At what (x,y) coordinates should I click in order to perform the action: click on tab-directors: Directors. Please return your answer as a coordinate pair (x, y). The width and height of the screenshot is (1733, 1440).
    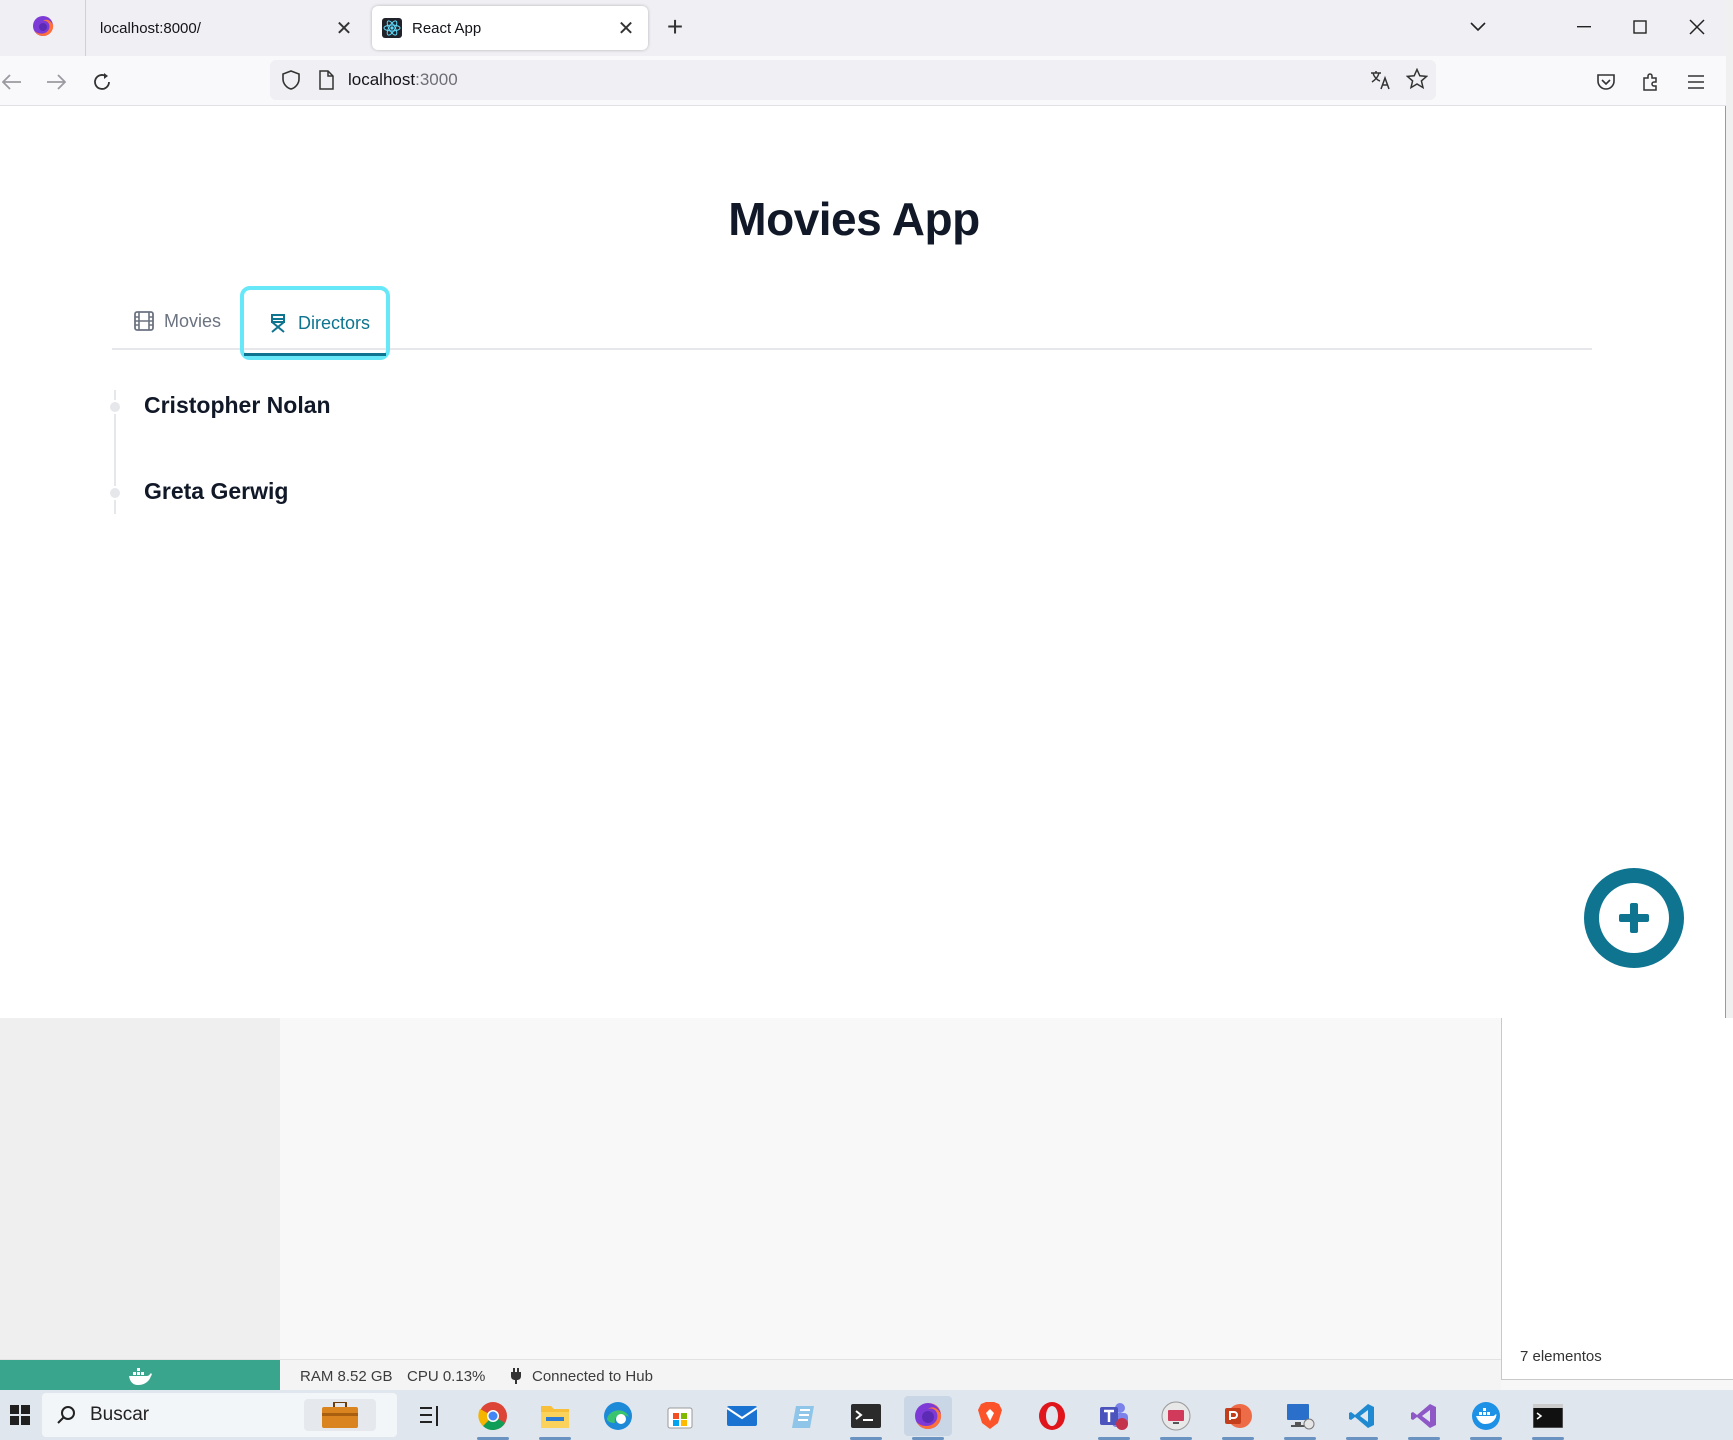
    Looking at the image, I should click on (315, 323).